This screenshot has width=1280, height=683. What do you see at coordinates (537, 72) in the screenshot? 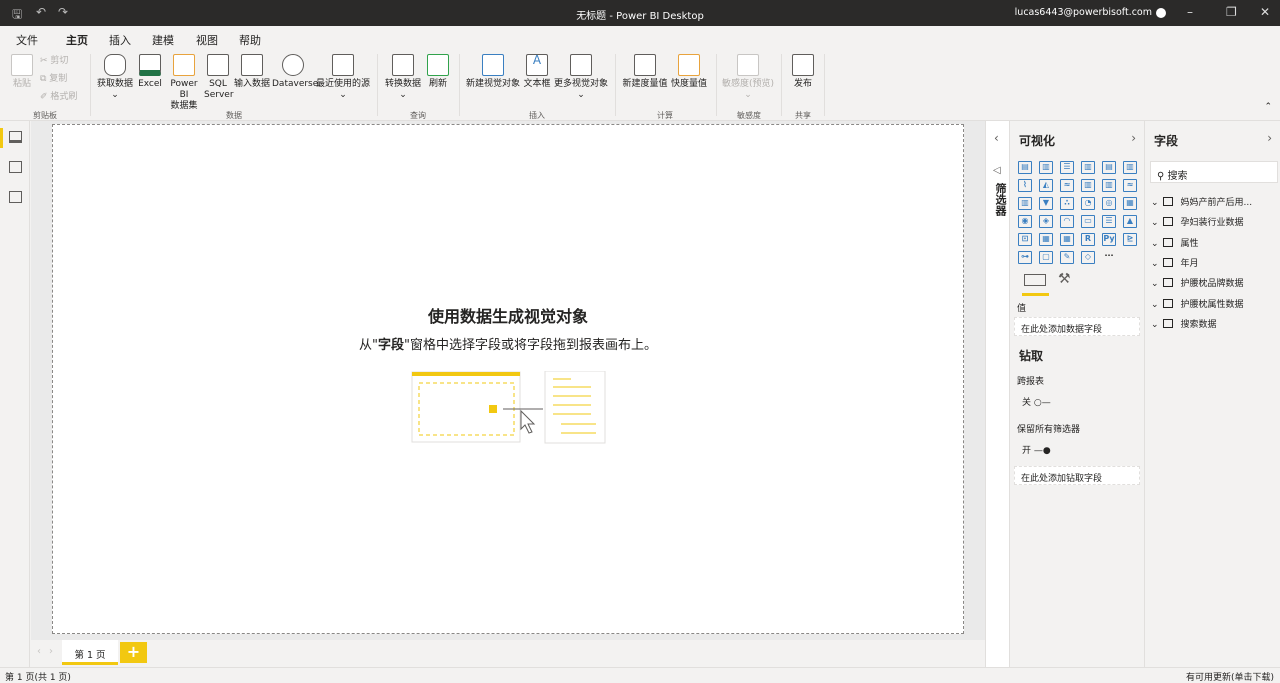
I see `textbox-button: A 文本框` at bounding box center [537, 72].